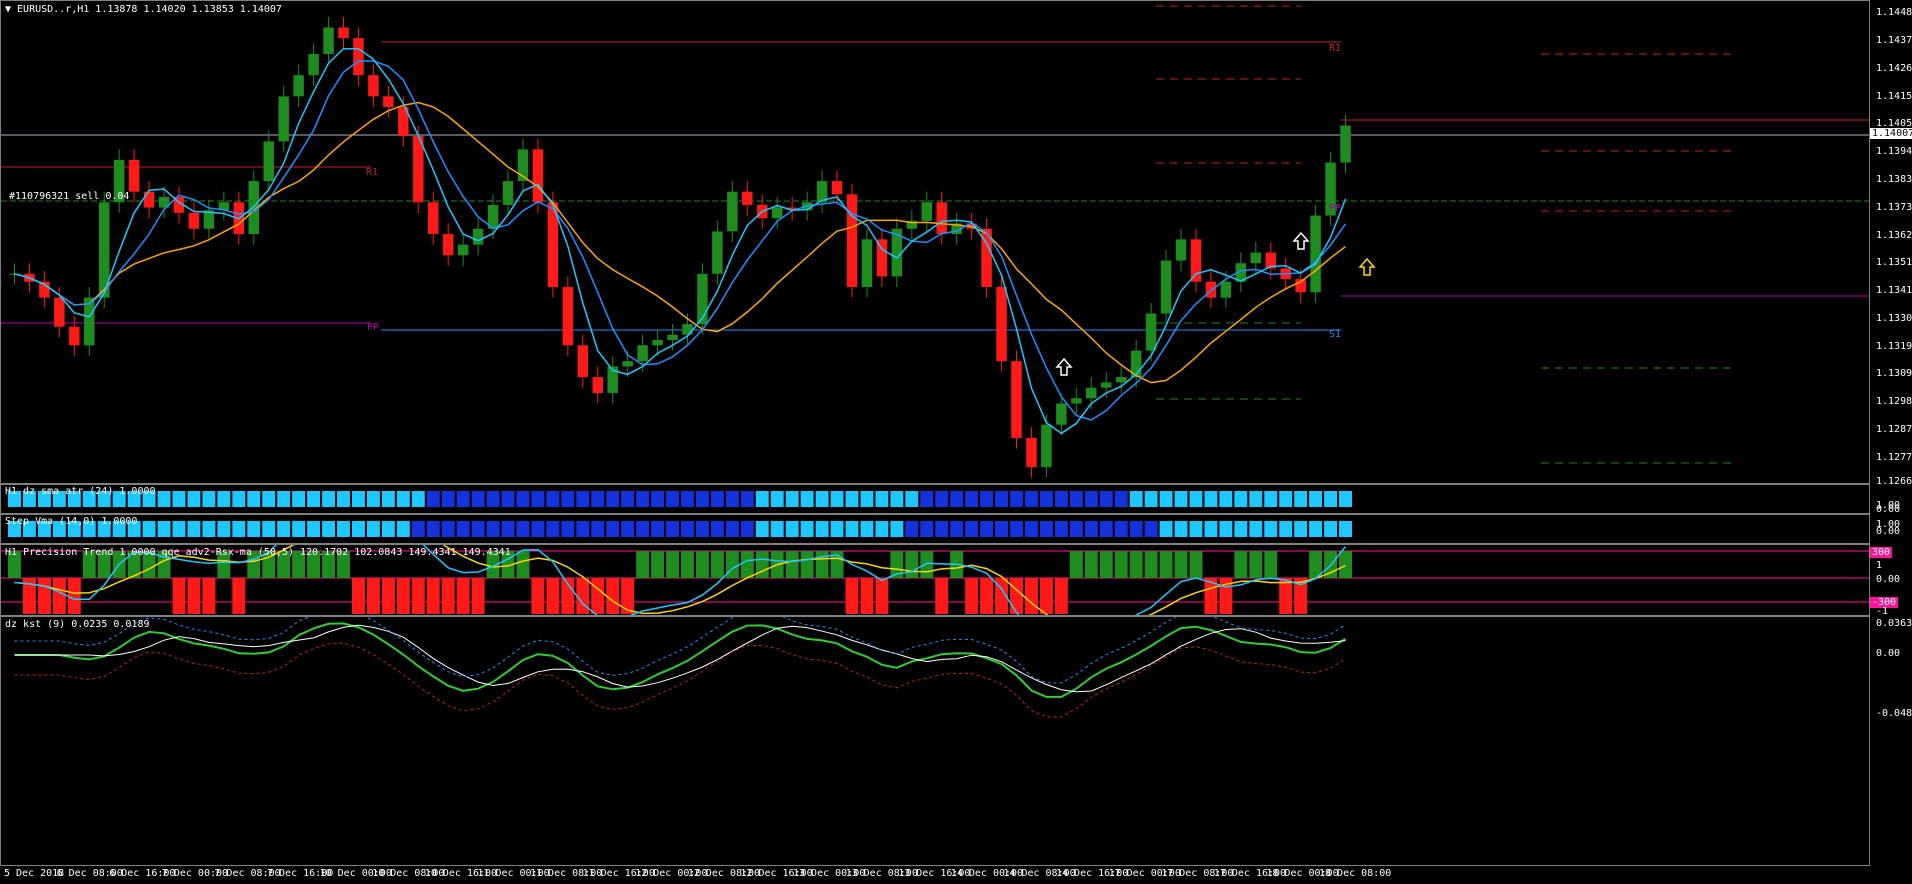 This screenshot has width=1912, height=884. Describe the element at coordinates (1894, 623) in the screenshot. I see `axis-tick: 0.0363` at that location.